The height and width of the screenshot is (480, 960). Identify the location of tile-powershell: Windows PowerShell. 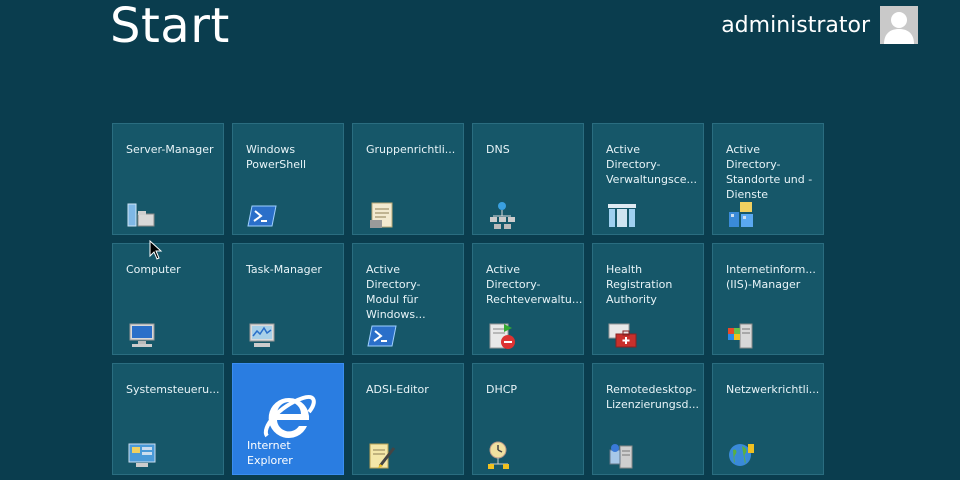
(288, 179).